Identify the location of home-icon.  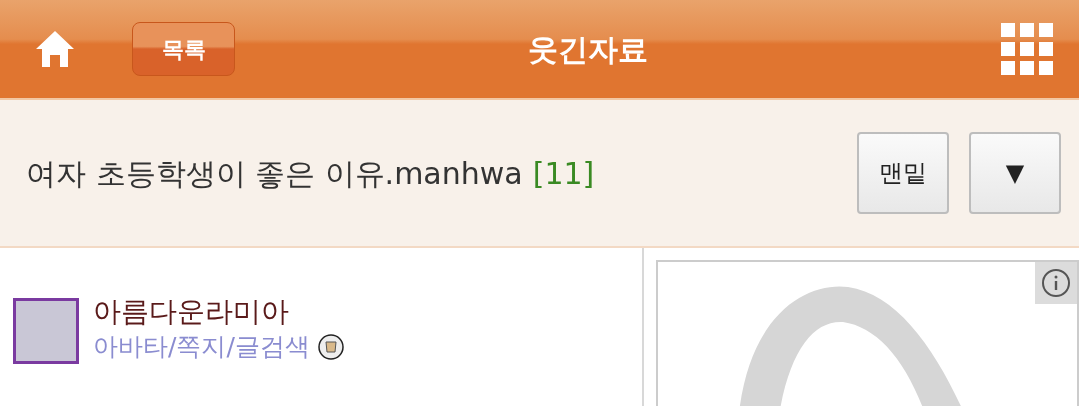
(55, 49).